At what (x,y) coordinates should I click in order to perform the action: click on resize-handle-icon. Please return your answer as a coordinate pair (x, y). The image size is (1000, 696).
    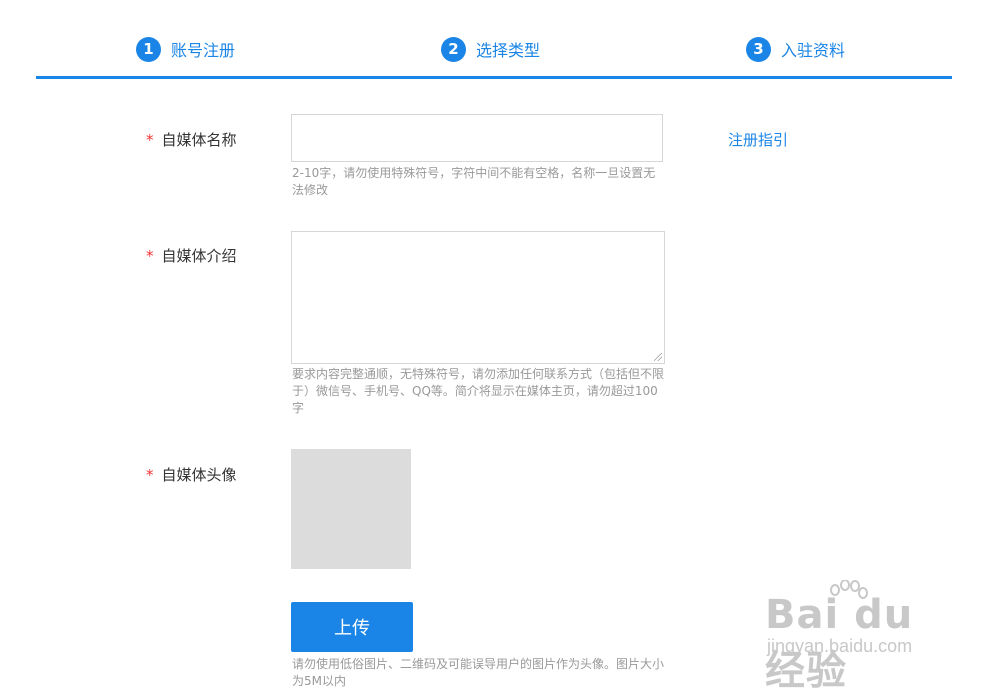
    Looking at the image, I should click on (658, 357).